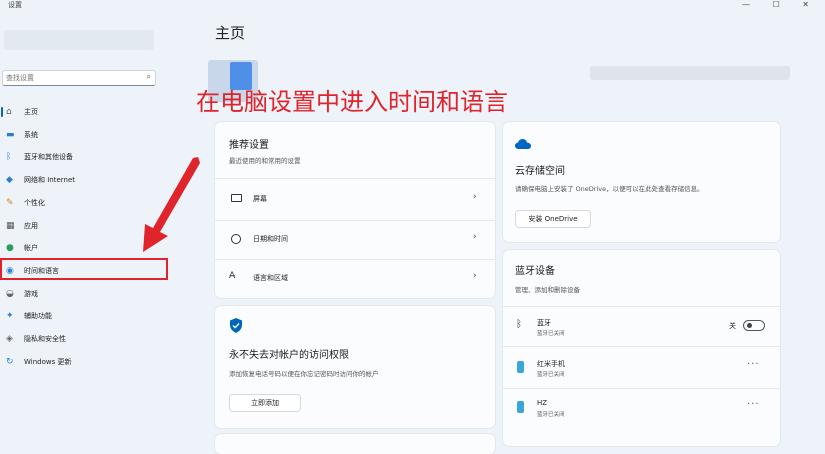 Image resolution: width=825 pixels, height=454 pixels. What do you see at coordinates (304, 374) in the screenshot?
I see `account-description: 添加恢复电话号码以便在你忘记密码时访问你的帐户` at bounding box center [304, 374].